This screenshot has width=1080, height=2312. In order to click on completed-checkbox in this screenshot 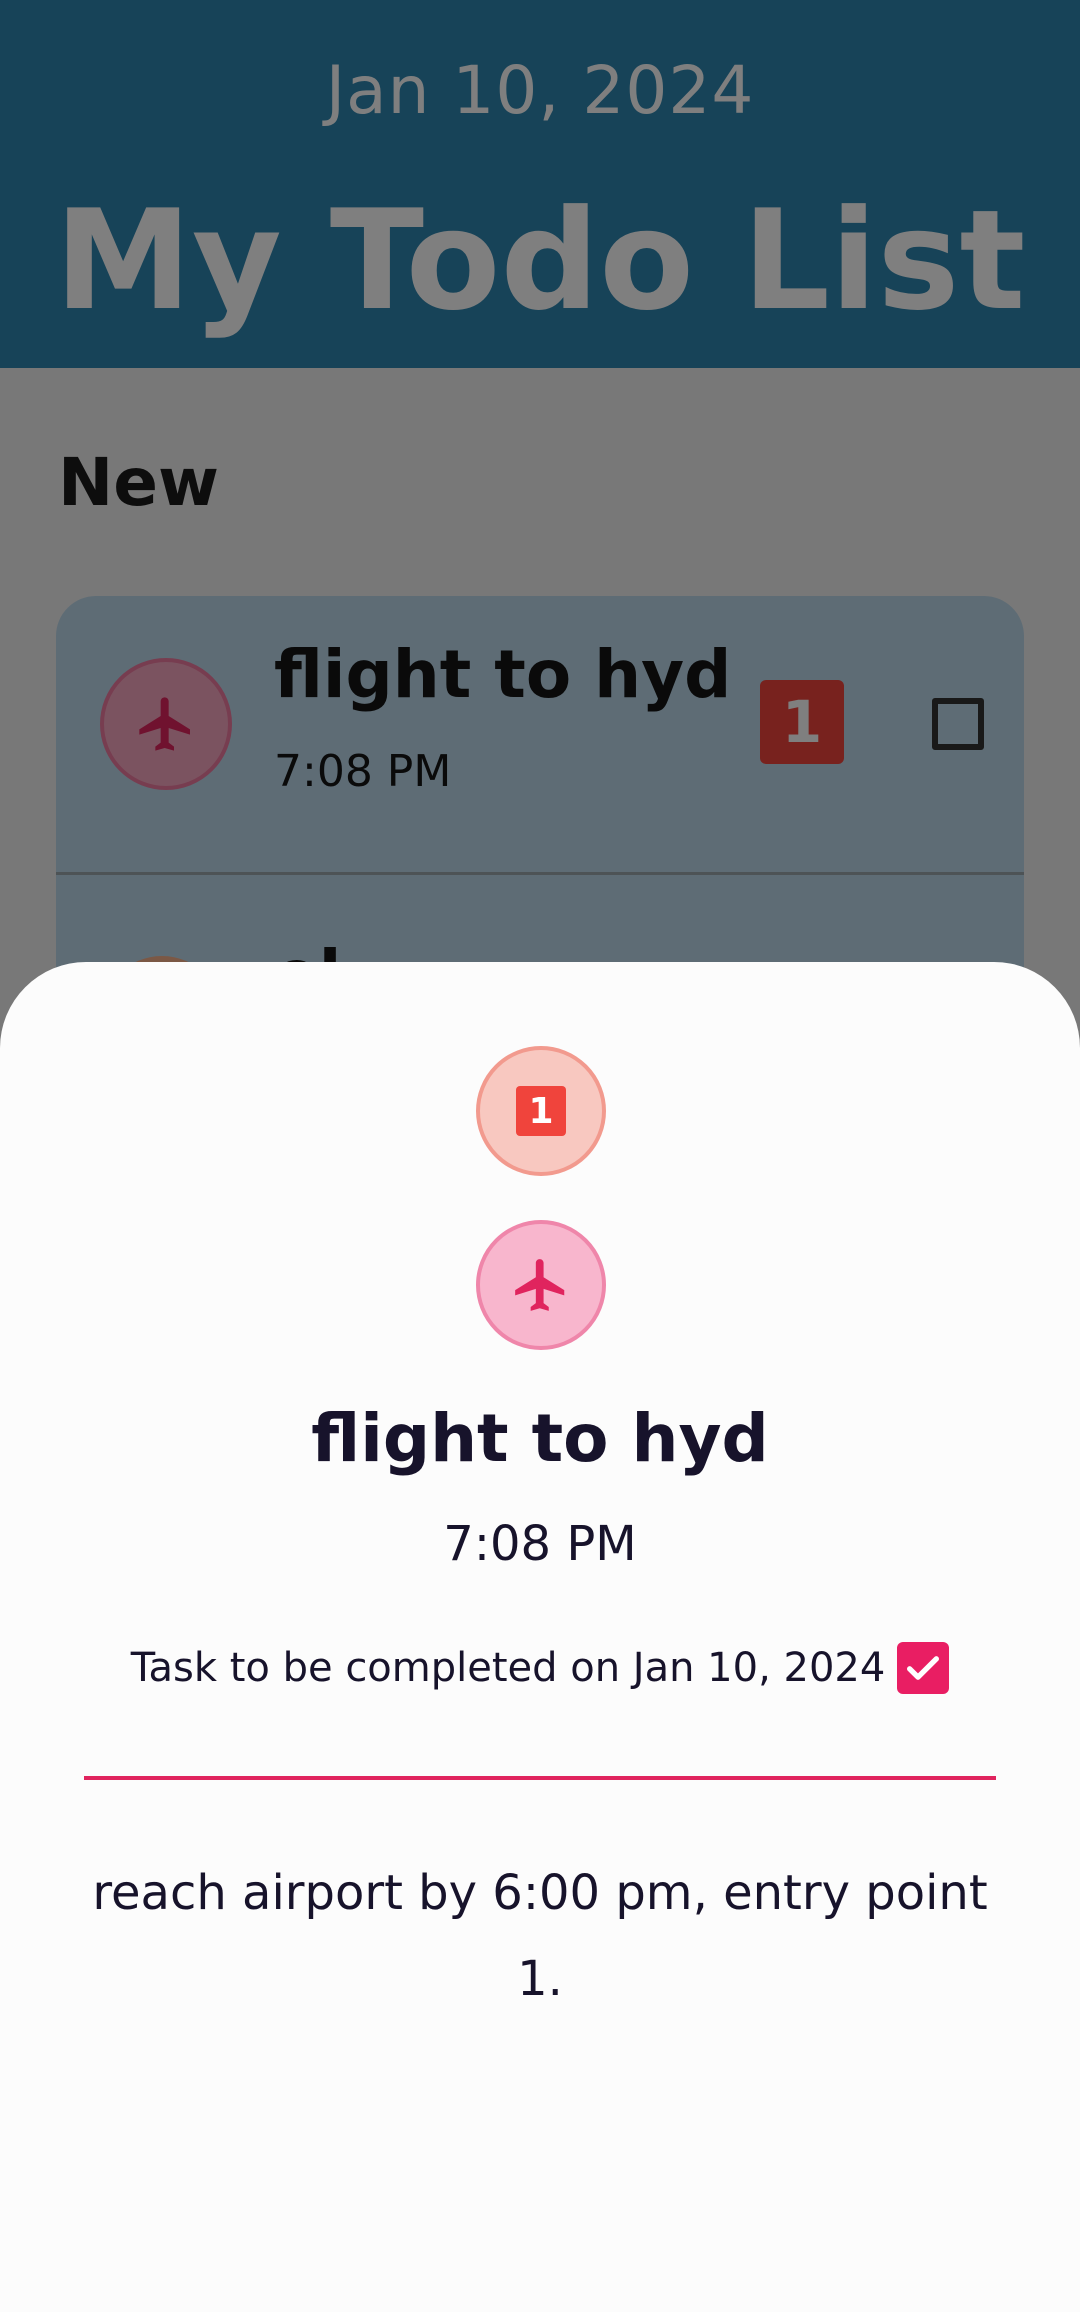, I will do `click(923, 1668)`.